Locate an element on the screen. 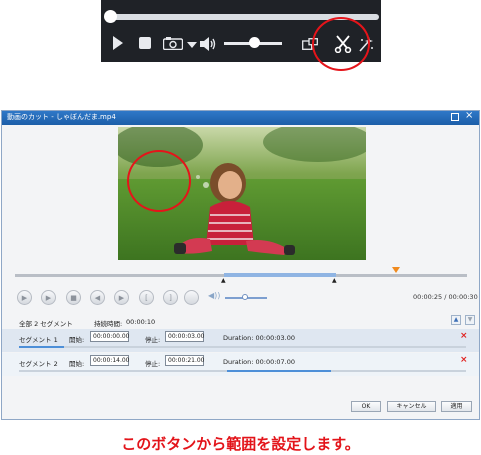  apply-button: 適用 is located at coordinates (456, 406).